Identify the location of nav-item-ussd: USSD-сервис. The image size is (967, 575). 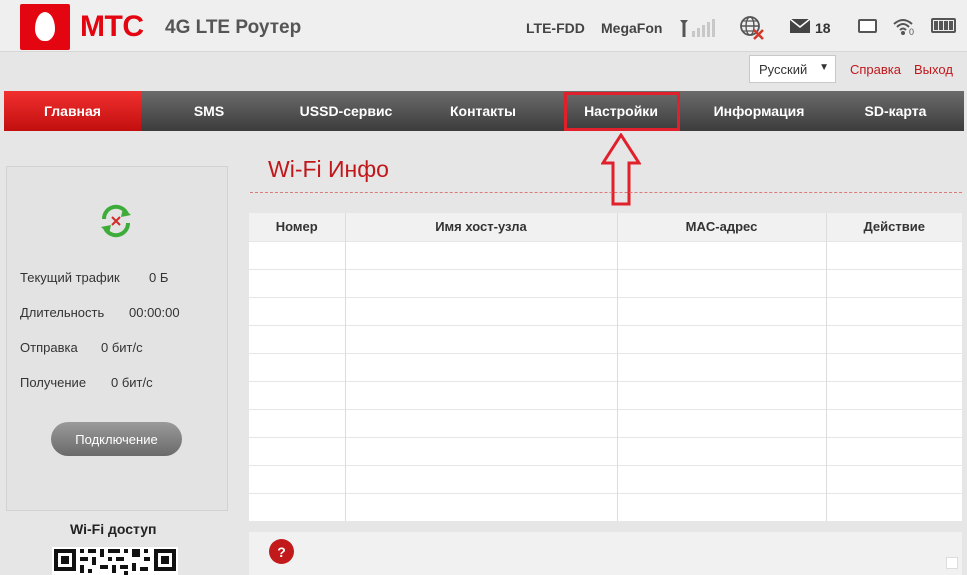
(346, 111).